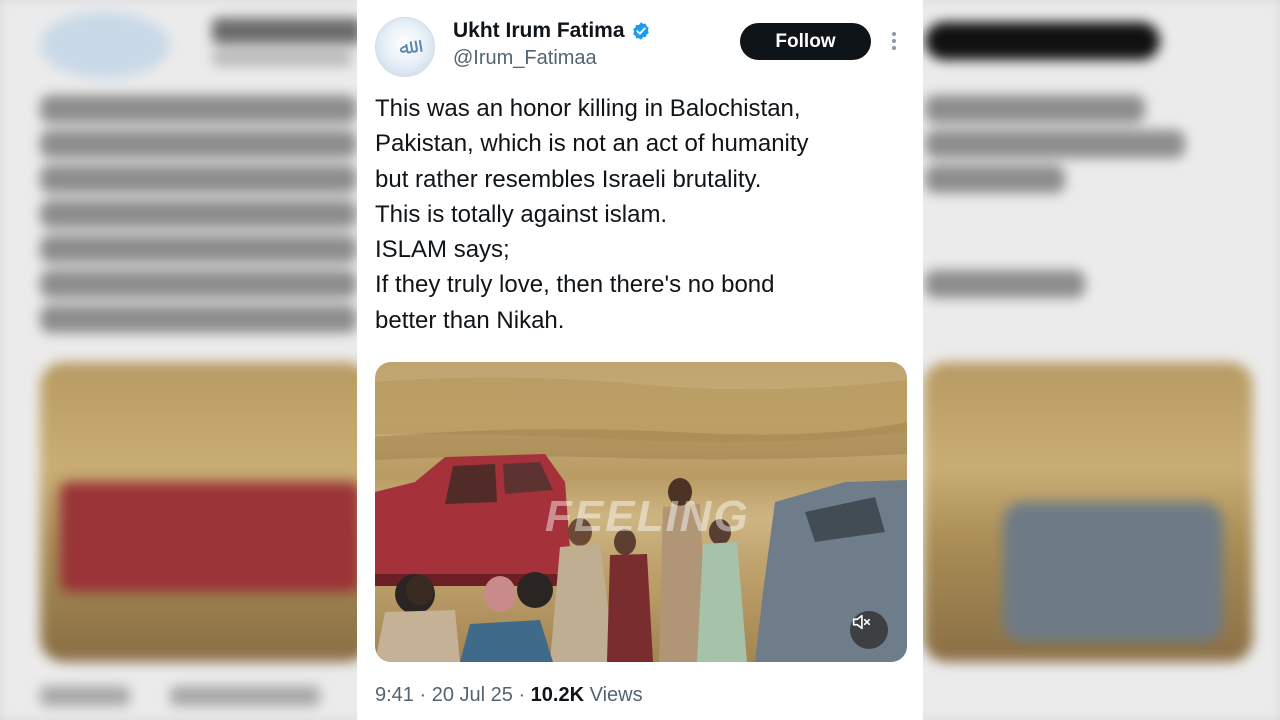 The width and height of the screenshot is (1280, 720). Describe the element at coordinates (394, 695) in the screenshot. I see `tweet-time: 9:41` at that location.